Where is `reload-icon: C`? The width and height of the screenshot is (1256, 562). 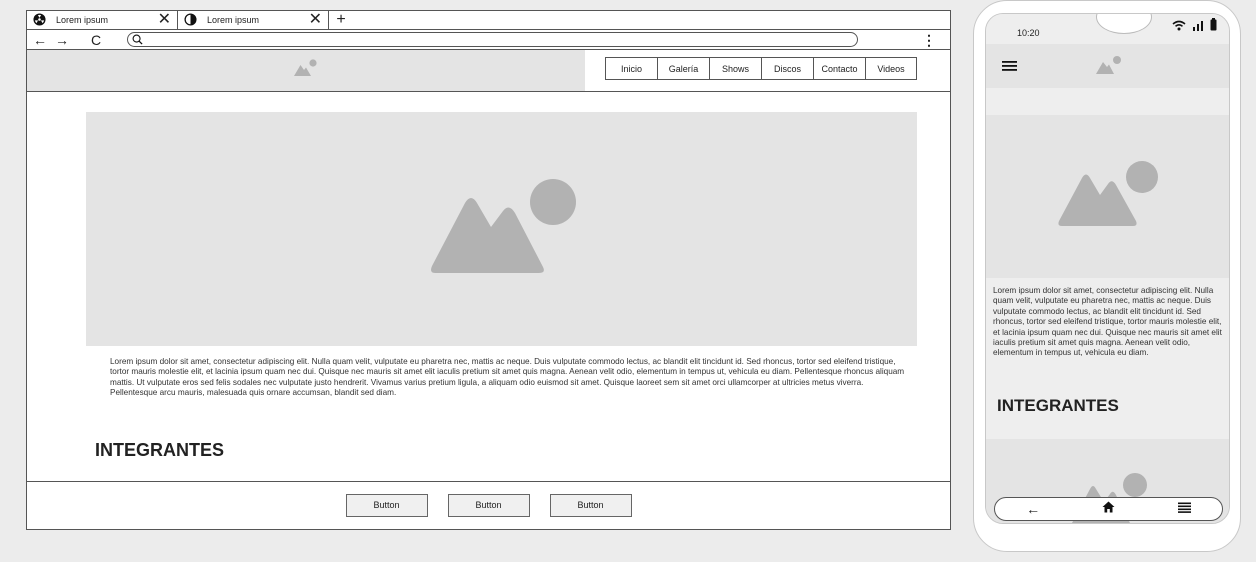
reload-icon: C is located at coordinates (96, 40).